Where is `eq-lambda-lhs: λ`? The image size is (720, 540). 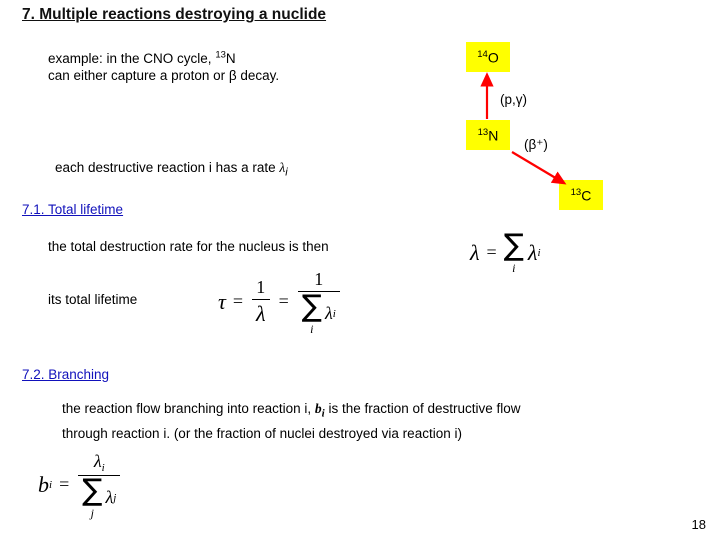
eq-lambda-lhs: λ is located at coordinates (475, 252).